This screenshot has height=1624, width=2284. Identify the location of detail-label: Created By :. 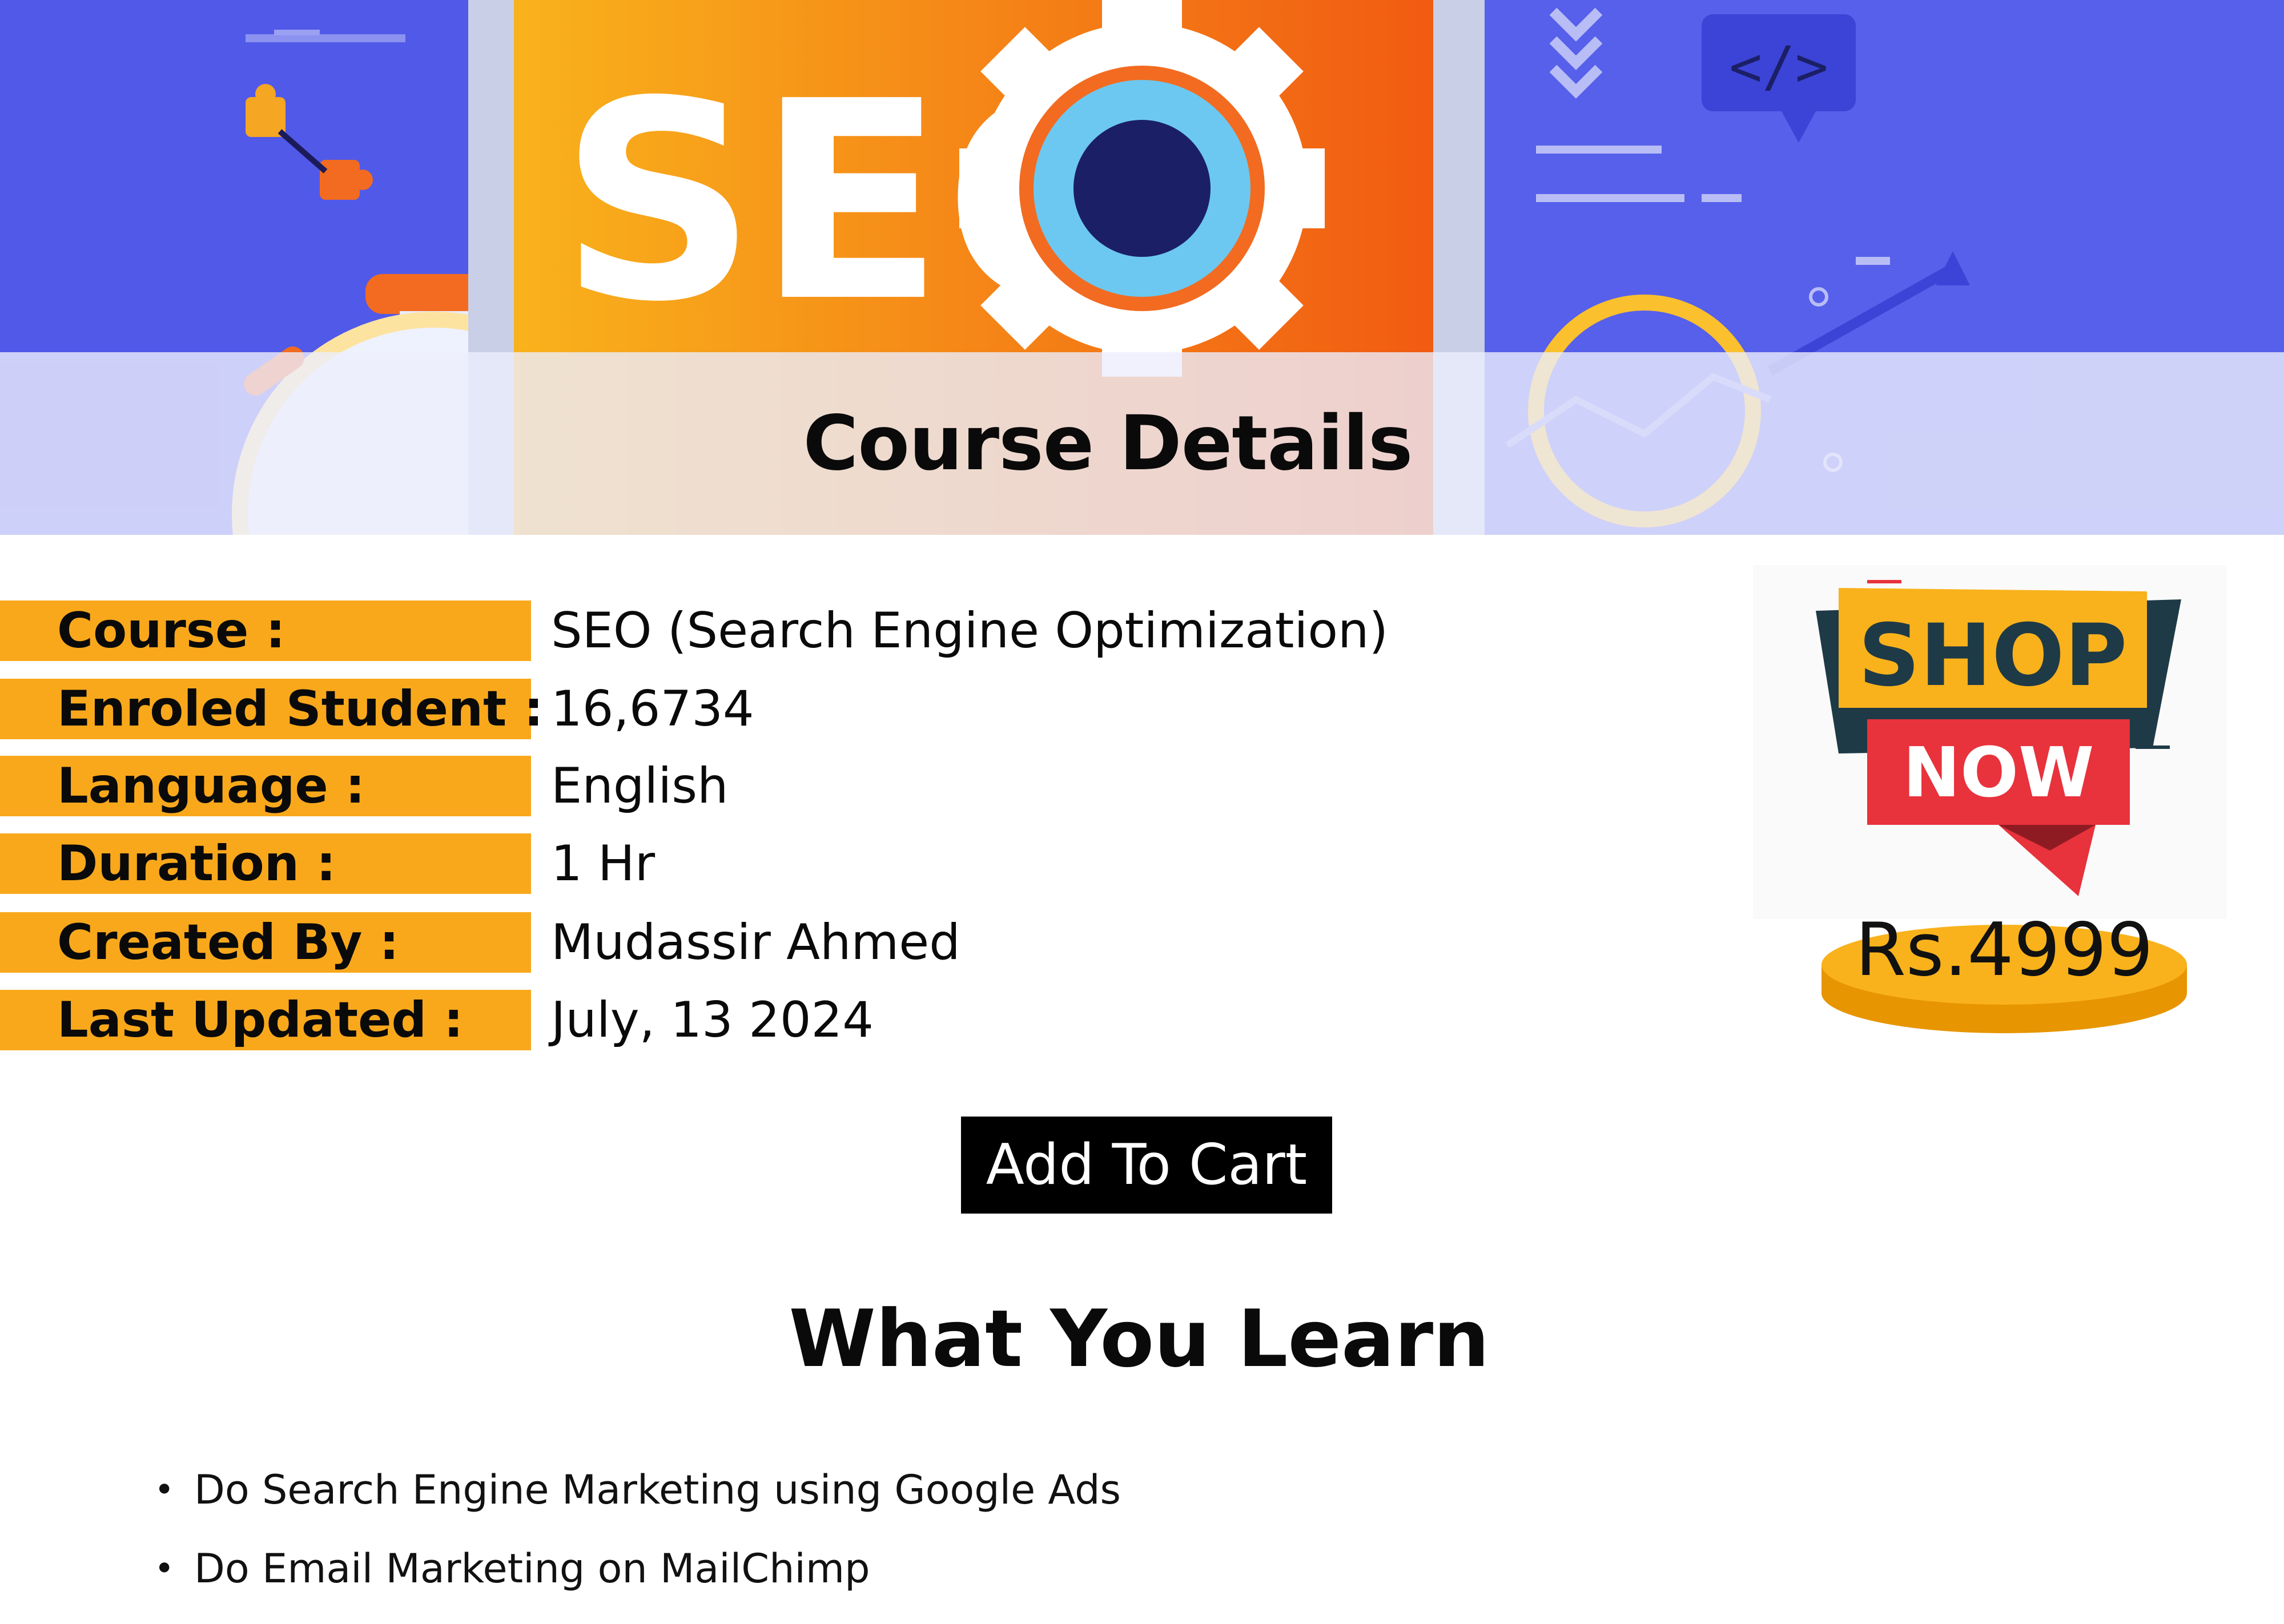
(265, 943).